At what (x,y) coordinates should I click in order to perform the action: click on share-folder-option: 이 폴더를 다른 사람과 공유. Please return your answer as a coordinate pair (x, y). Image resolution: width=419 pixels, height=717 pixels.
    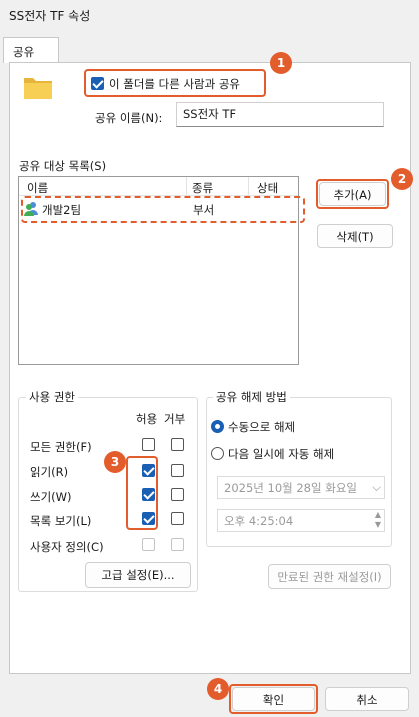
    Looking at the image, I should click on (176, 84).